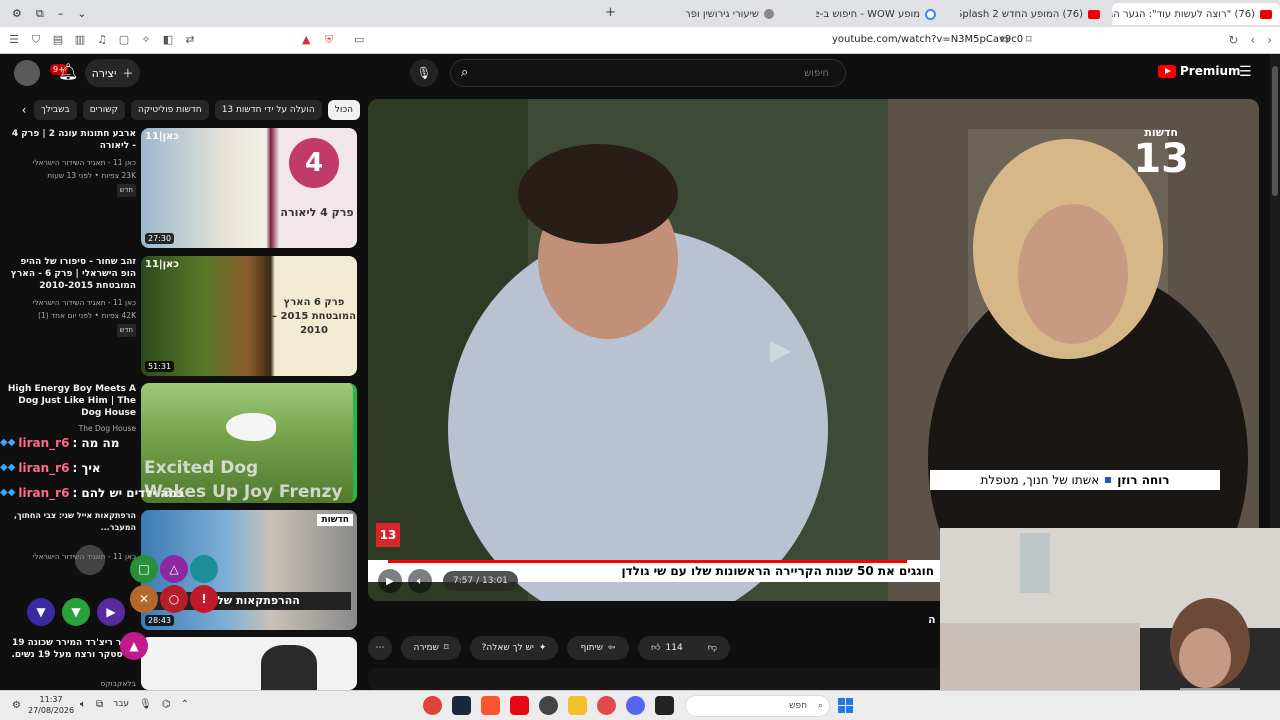  I want to click on play-overlay-icon: ▶, so click(781, 349).